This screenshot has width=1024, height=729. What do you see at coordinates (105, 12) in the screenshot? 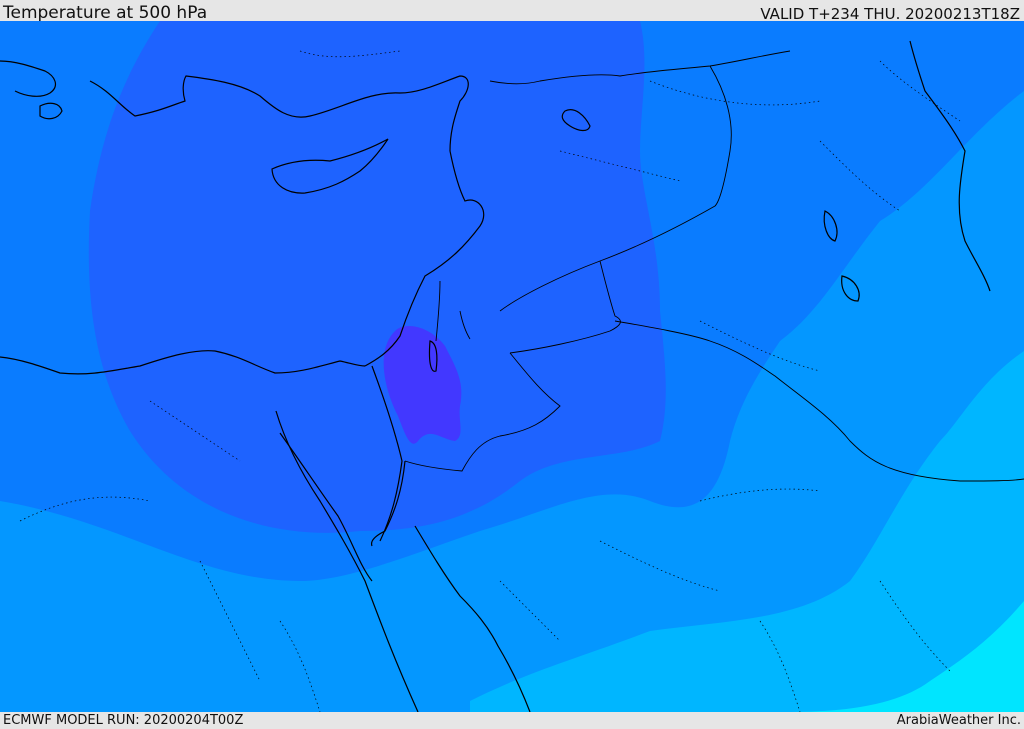
I see `map-title: Temperature at 500 hPa` at bounding box center [105, 12].